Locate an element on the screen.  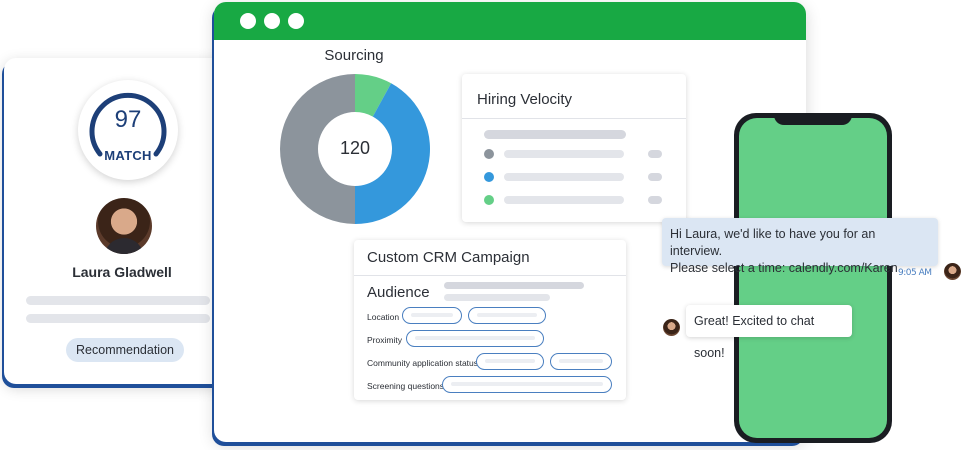
match-score-gauge: 97 MATCH is located at coordinates (128, 130).